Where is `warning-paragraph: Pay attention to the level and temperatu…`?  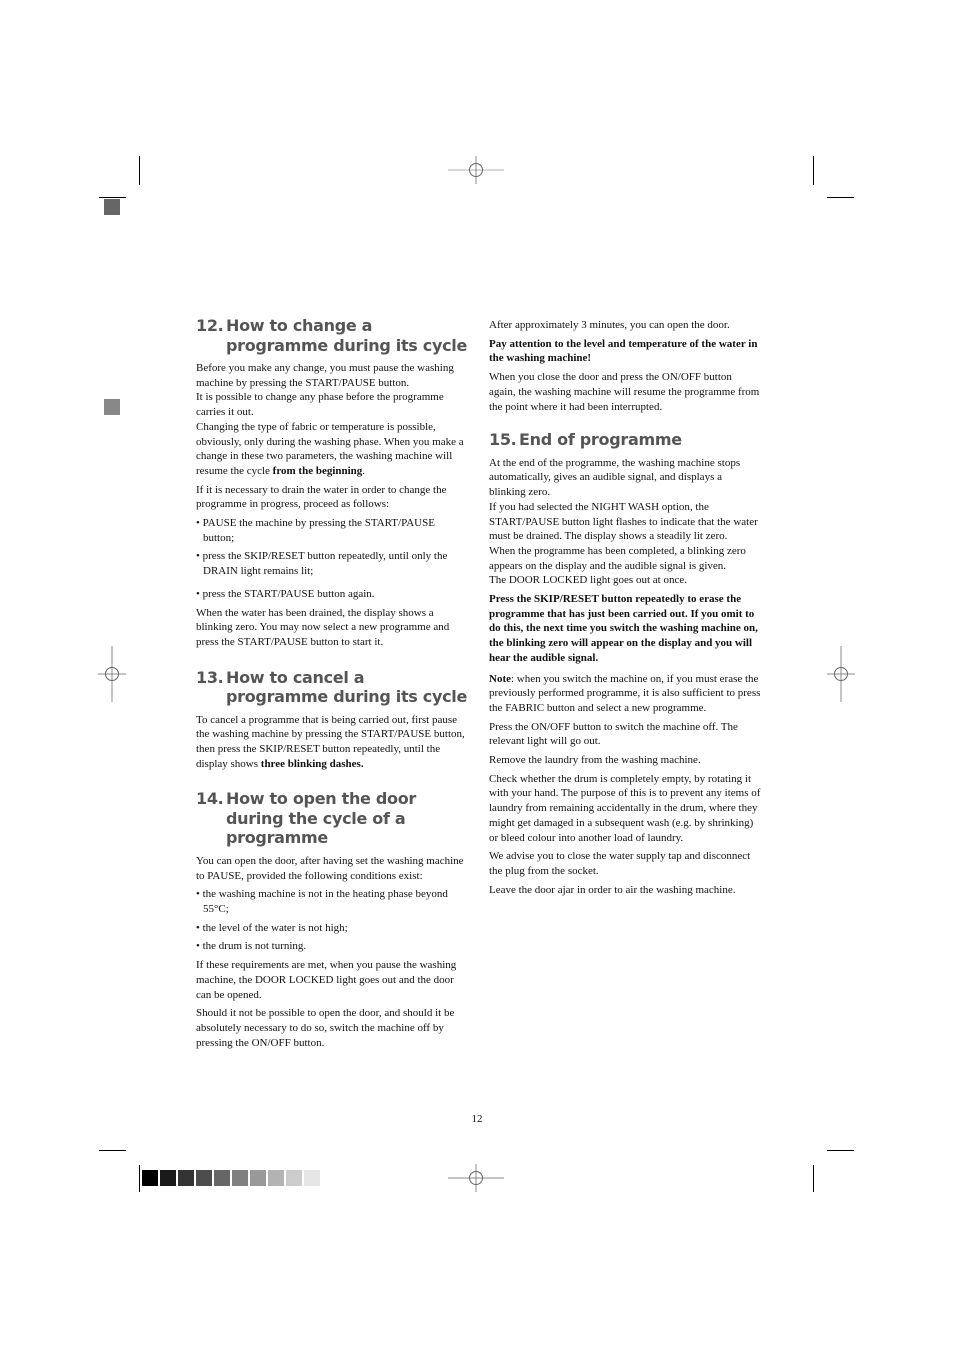
warning-paragraph: Pay attention to the level and temperatu… is located at coordinates (623, 351).